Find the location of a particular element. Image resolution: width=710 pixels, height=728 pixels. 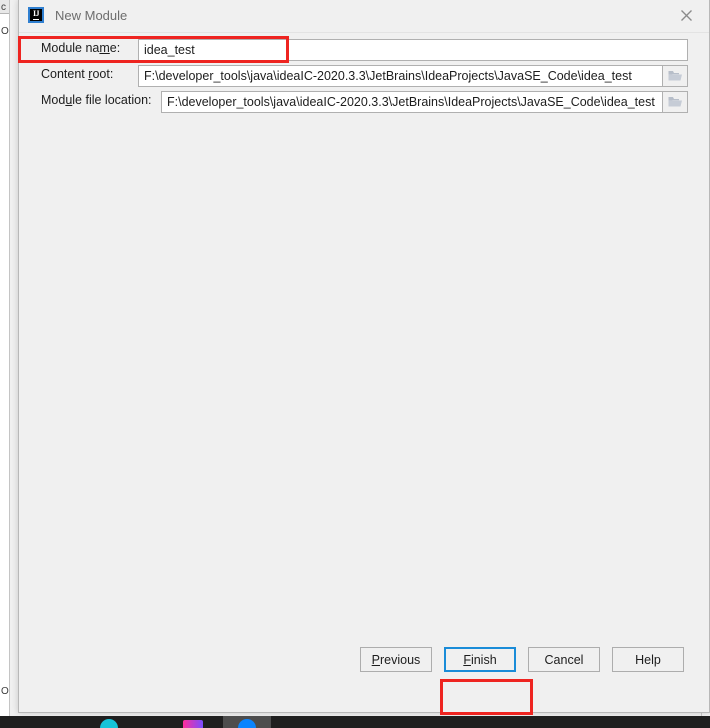

app-icon-glyph: IJ is located at coordinates (36, 14).